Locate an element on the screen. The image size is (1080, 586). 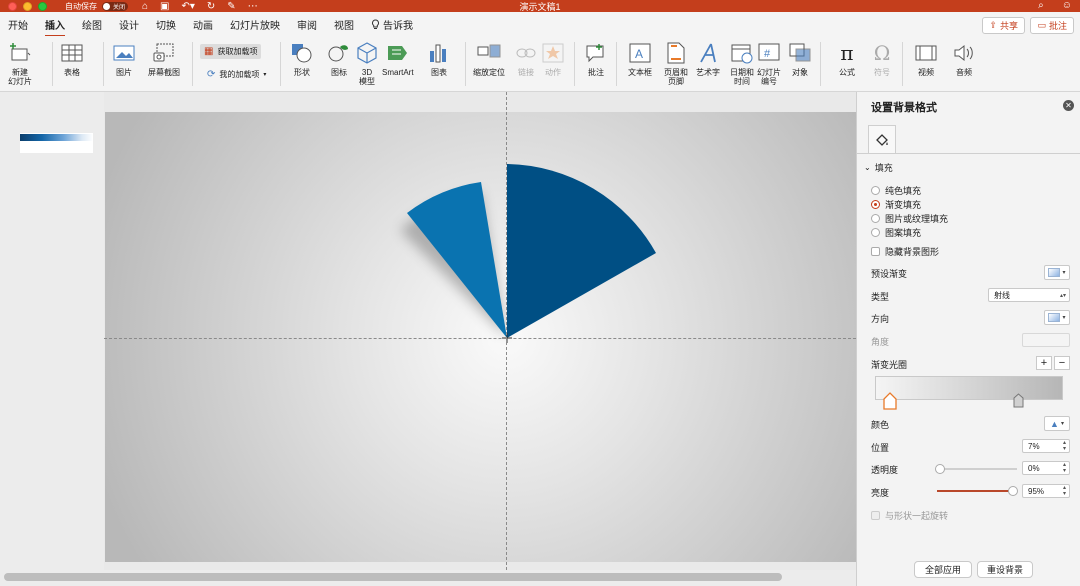
brightness-slider is located at coordinates (977, 491).